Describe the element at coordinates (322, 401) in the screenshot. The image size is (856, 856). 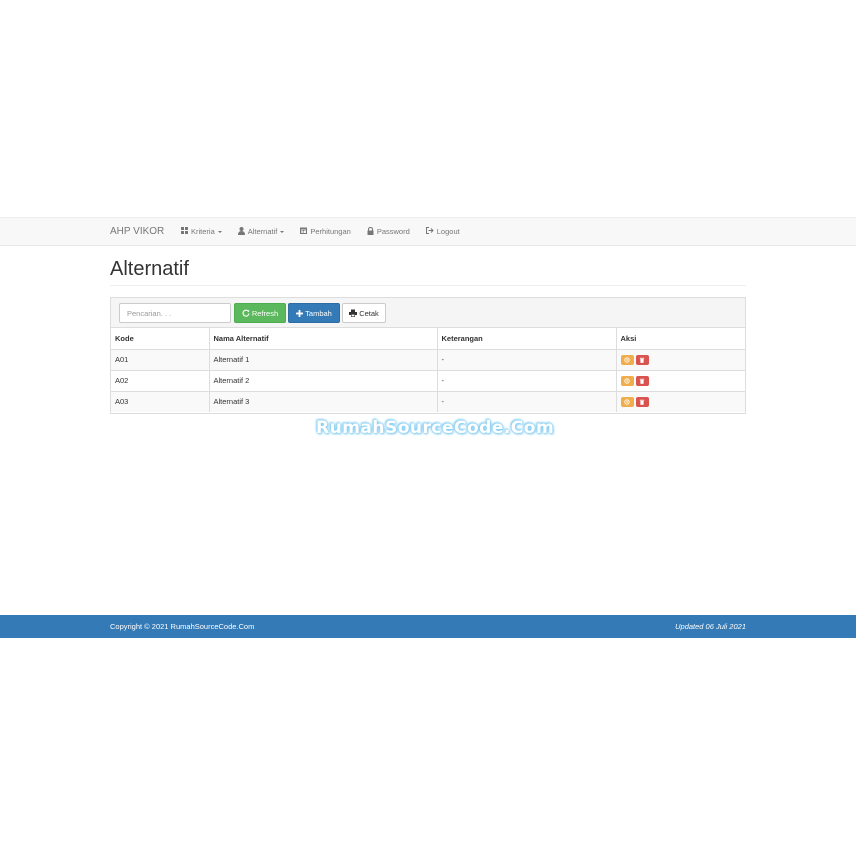
I see `cell-nama: Alternatif 3` at that location.